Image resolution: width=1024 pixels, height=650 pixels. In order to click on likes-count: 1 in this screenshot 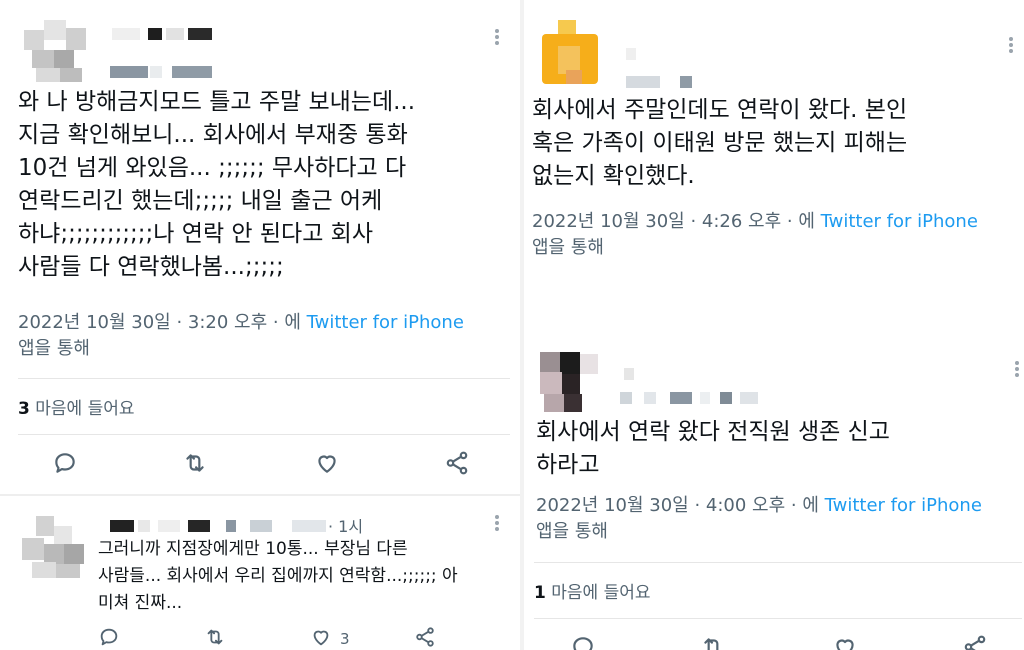, I will do `click(540, 593)`.